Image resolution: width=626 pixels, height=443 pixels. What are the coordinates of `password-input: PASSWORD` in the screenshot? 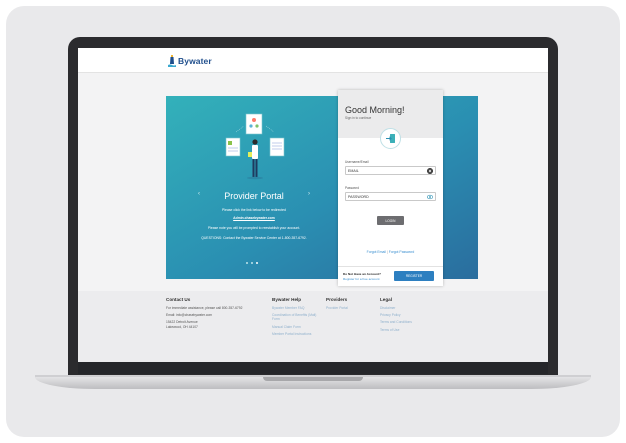 It's located at (390, 196).